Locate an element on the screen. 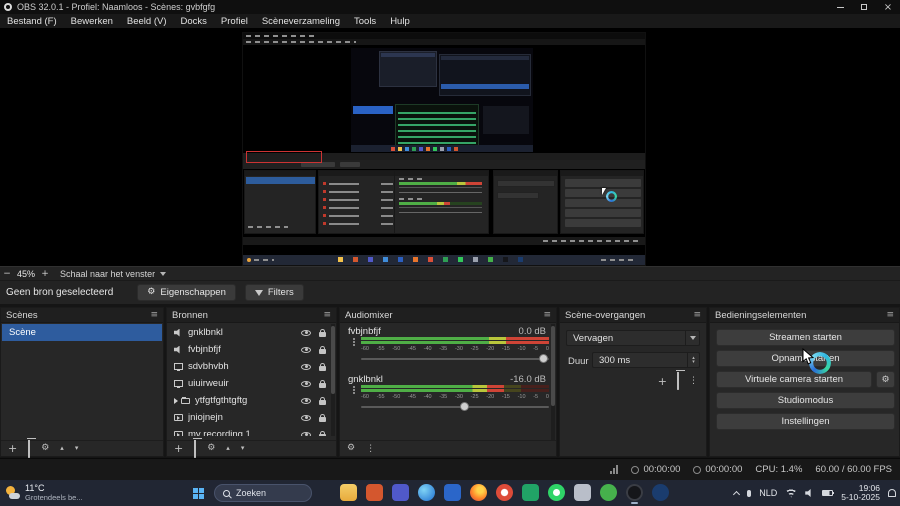 The height and width of the screenshot is (506, 900). transition-menu-button: ⋮ is located at coordinates (693, 381).